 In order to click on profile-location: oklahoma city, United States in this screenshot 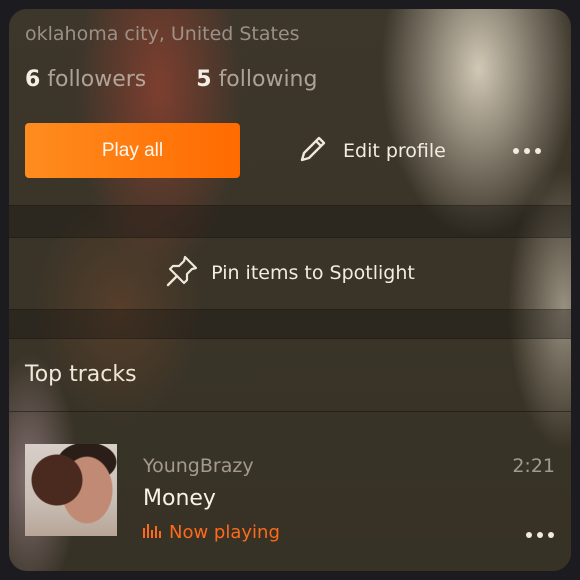, I will do `click(162, 34)`.